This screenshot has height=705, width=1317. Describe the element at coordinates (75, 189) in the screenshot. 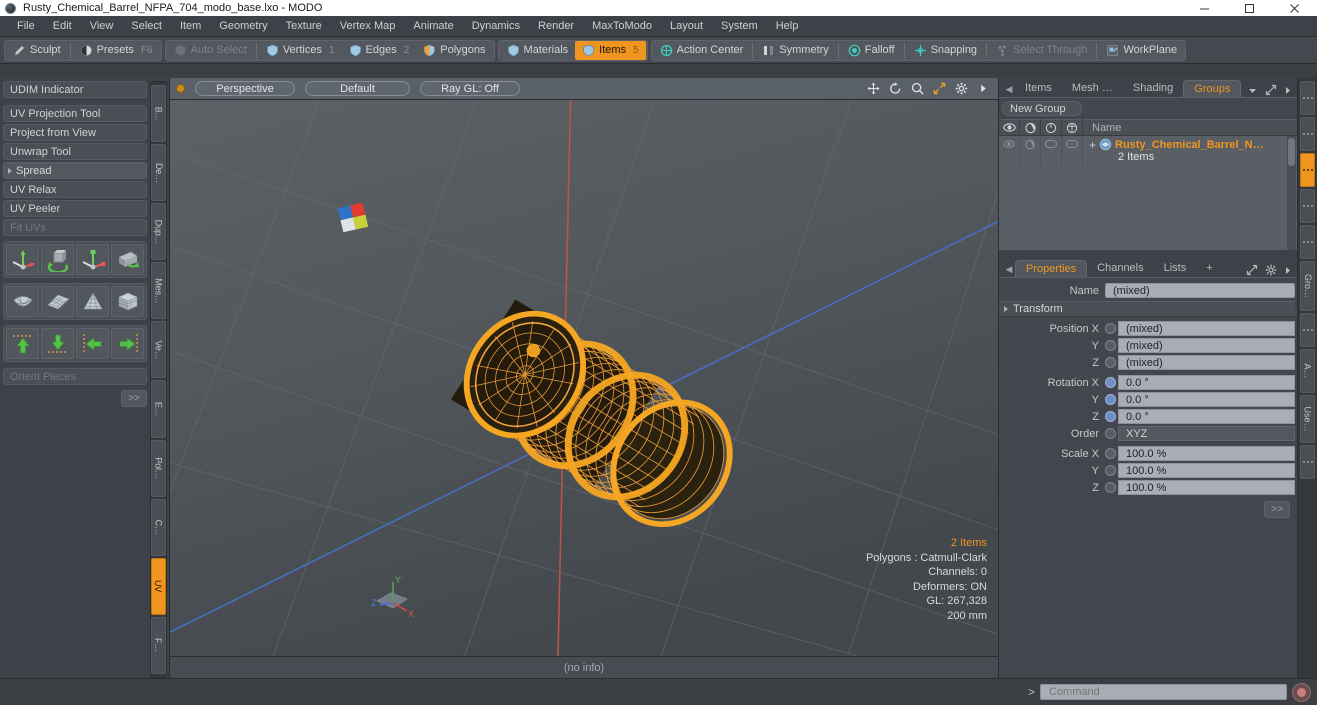

I see `uv-relax-button: UV Relax` at that location.